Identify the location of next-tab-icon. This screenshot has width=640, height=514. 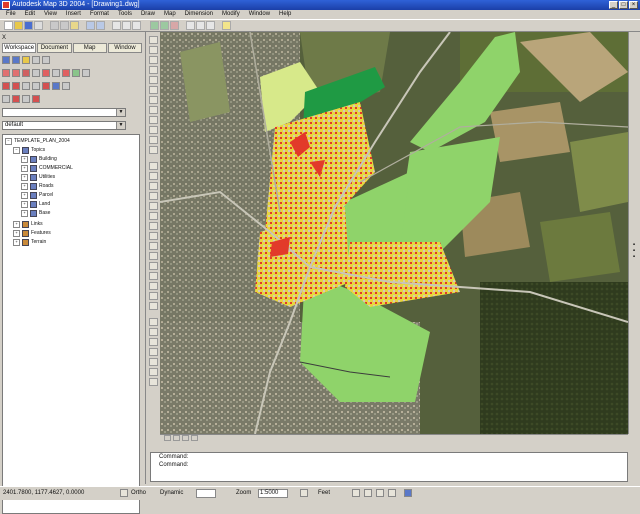
(185, 438).